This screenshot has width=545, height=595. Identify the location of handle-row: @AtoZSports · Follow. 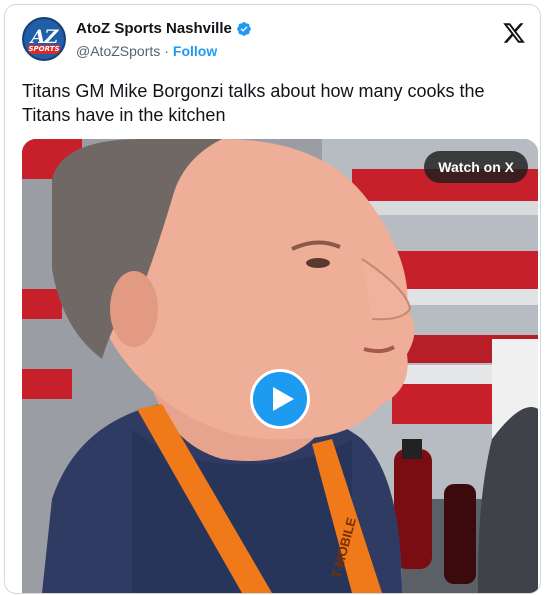
(146, 51).